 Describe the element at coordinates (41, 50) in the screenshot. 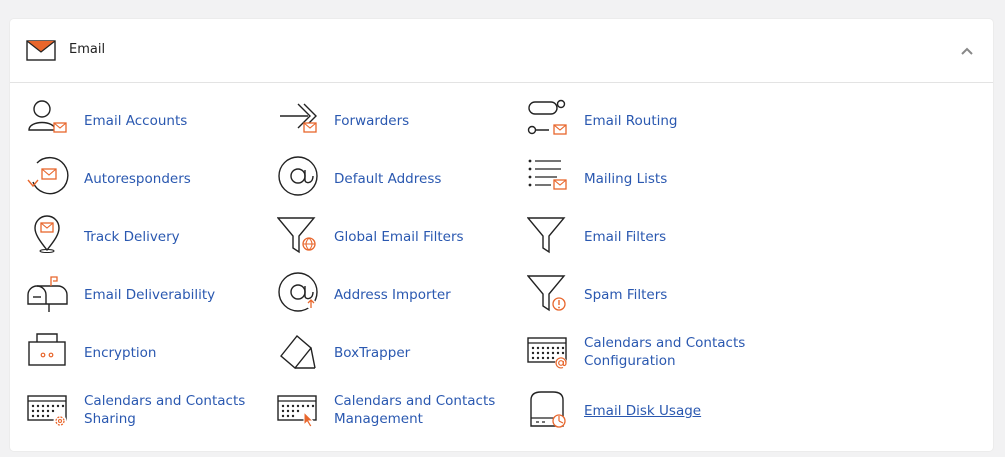

I see `envelope-icon` at that location.